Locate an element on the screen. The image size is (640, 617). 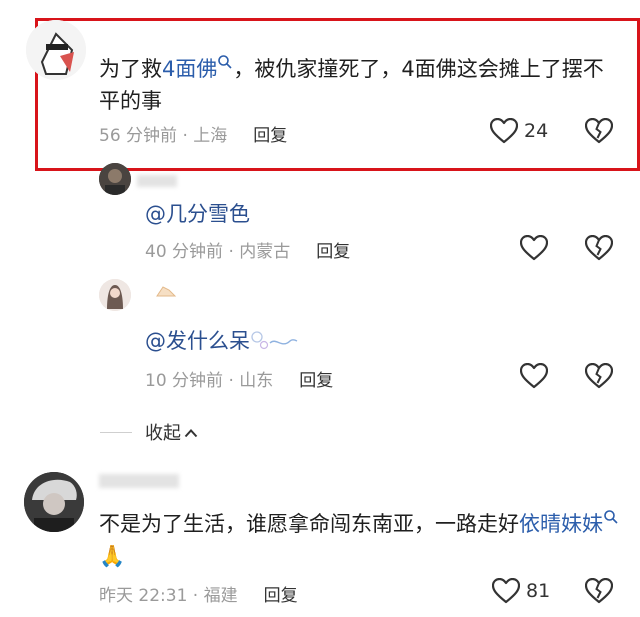
mention-link: 依晴妹妹 is located at coordinates (561, 524).